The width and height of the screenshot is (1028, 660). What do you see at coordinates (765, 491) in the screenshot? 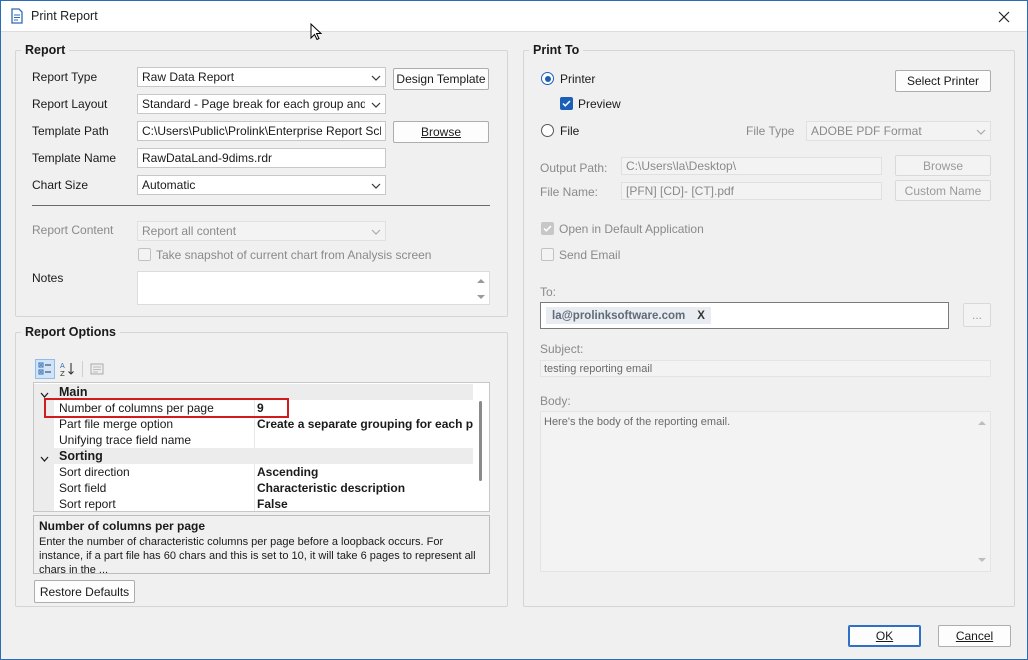
I see `body-textarea: Here's the body of the reporting email.` at bounding box center [765, 491].